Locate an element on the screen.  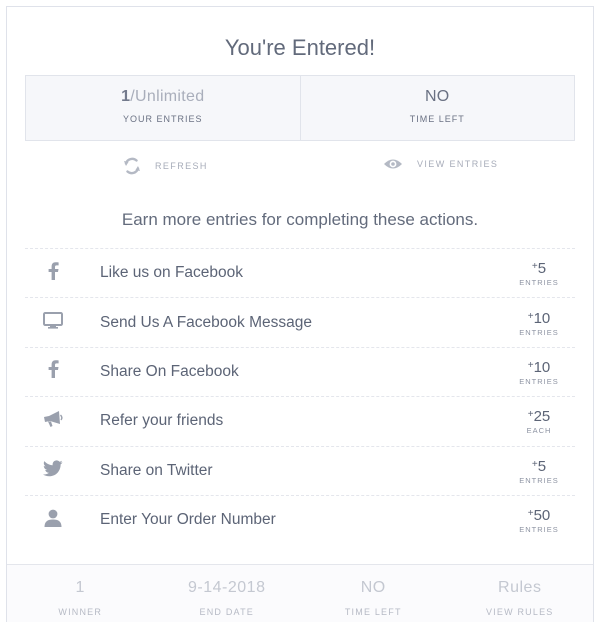
entry-stats: 1/Unlimited YOUR ENTRIES NO TIME LEFT is located at coordinates (300, 108).